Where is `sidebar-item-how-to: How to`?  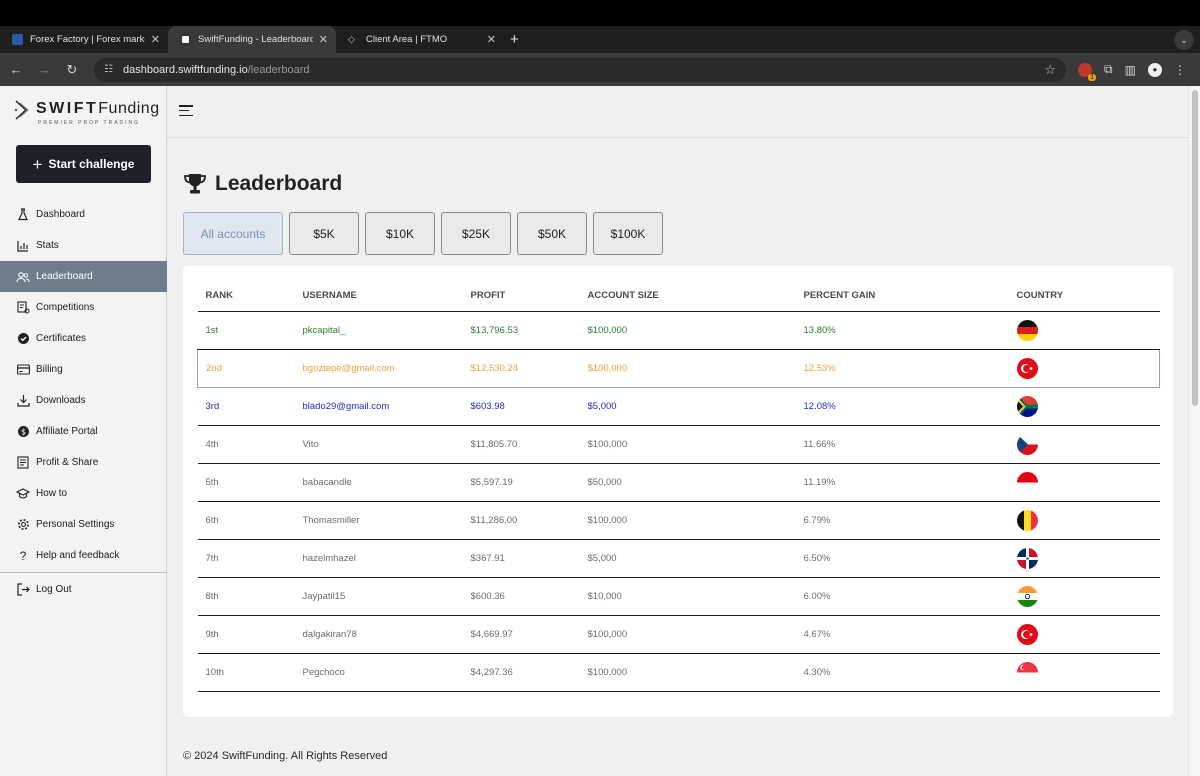
sidebar-item-how-to: How to is located at coordinates (83, 493).